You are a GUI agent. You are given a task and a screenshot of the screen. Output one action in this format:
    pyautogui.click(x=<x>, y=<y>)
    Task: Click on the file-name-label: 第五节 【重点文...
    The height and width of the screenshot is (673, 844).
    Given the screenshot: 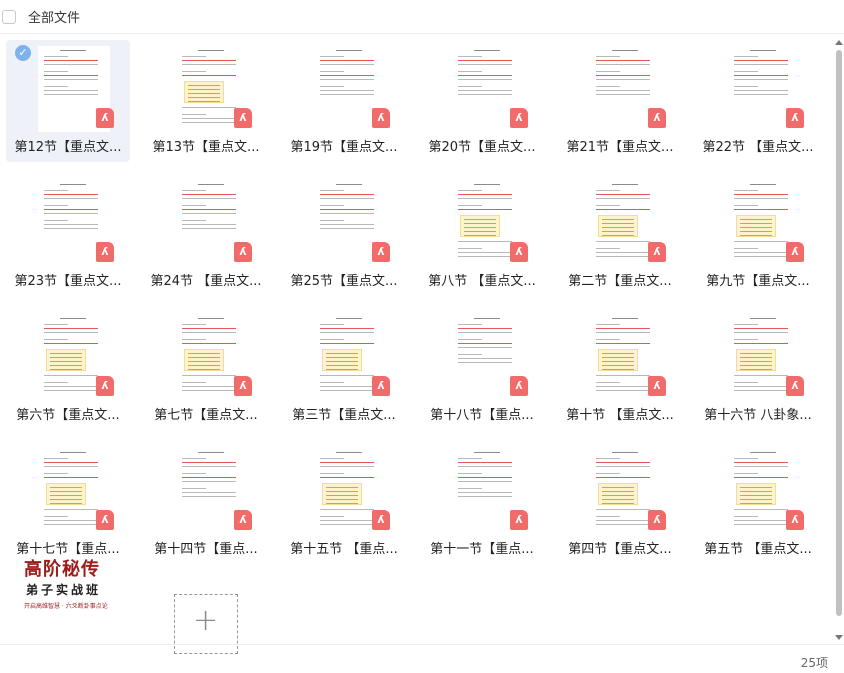 What is the action you would take?
    pyautogui.click(x=758, y=549)
    